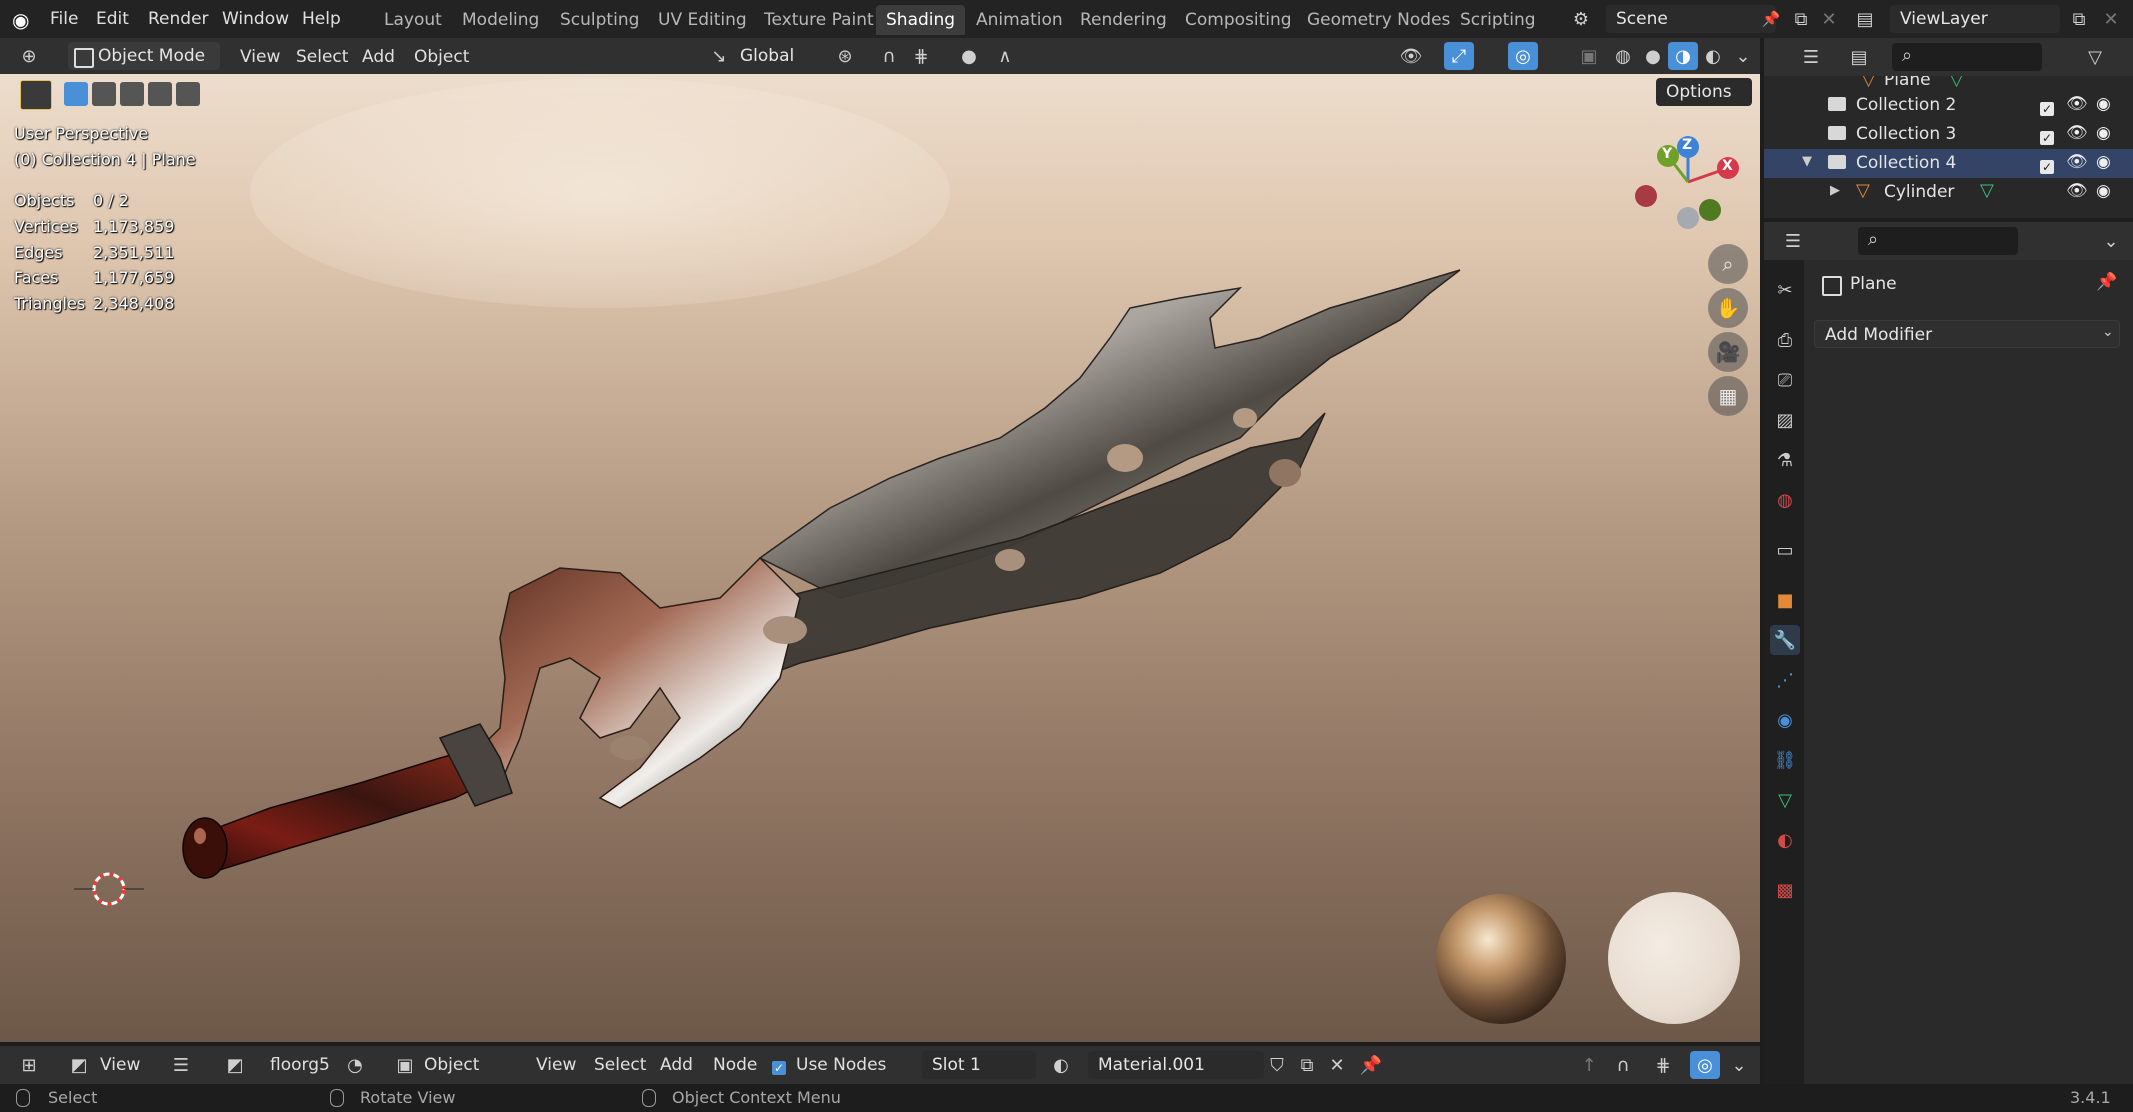 This screenshot has width=2133, height=1112. Describe the element at coordinates (889, 56) in the screenshot. I see `snap-icon: ∩` at that location.